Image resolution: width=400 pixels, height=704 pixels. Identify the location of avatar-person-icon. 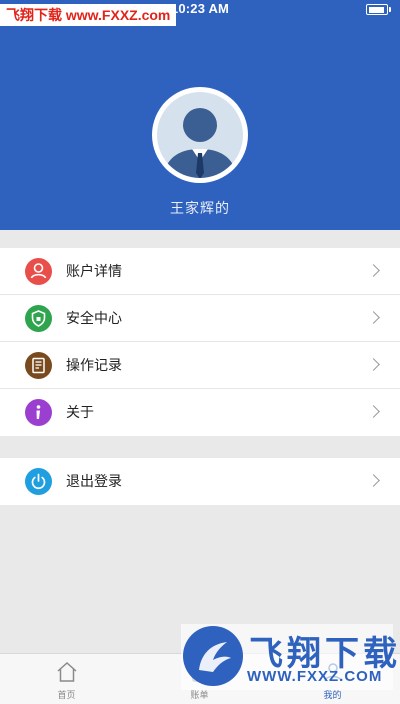
(200, 135).